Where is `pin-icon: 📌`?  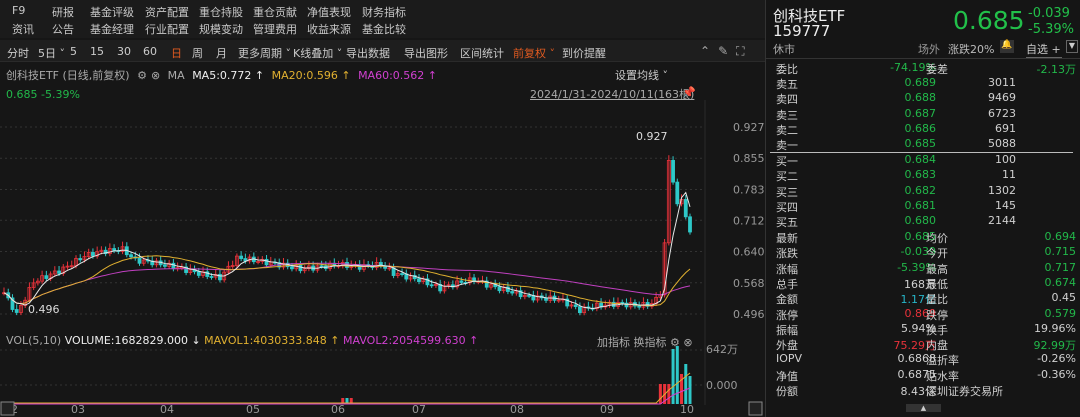
pin-icon: 📌 is located at coordinates (689, 92).